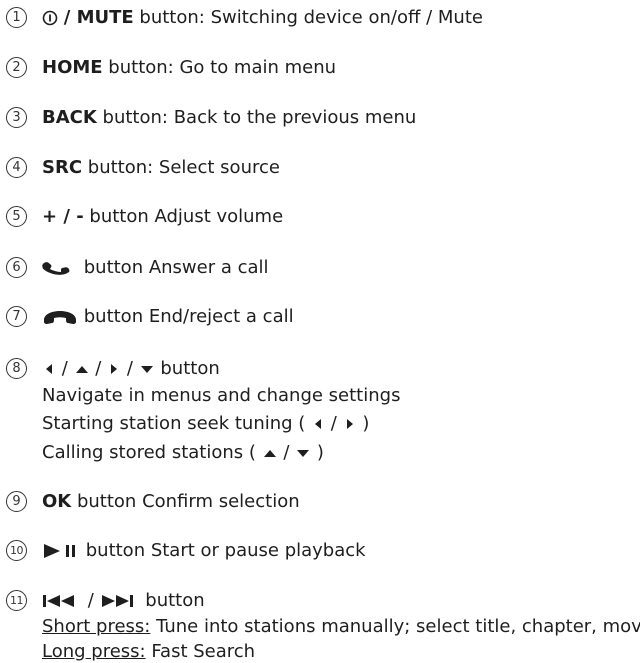  I want to click on item-number: 7, so click(16, 316).